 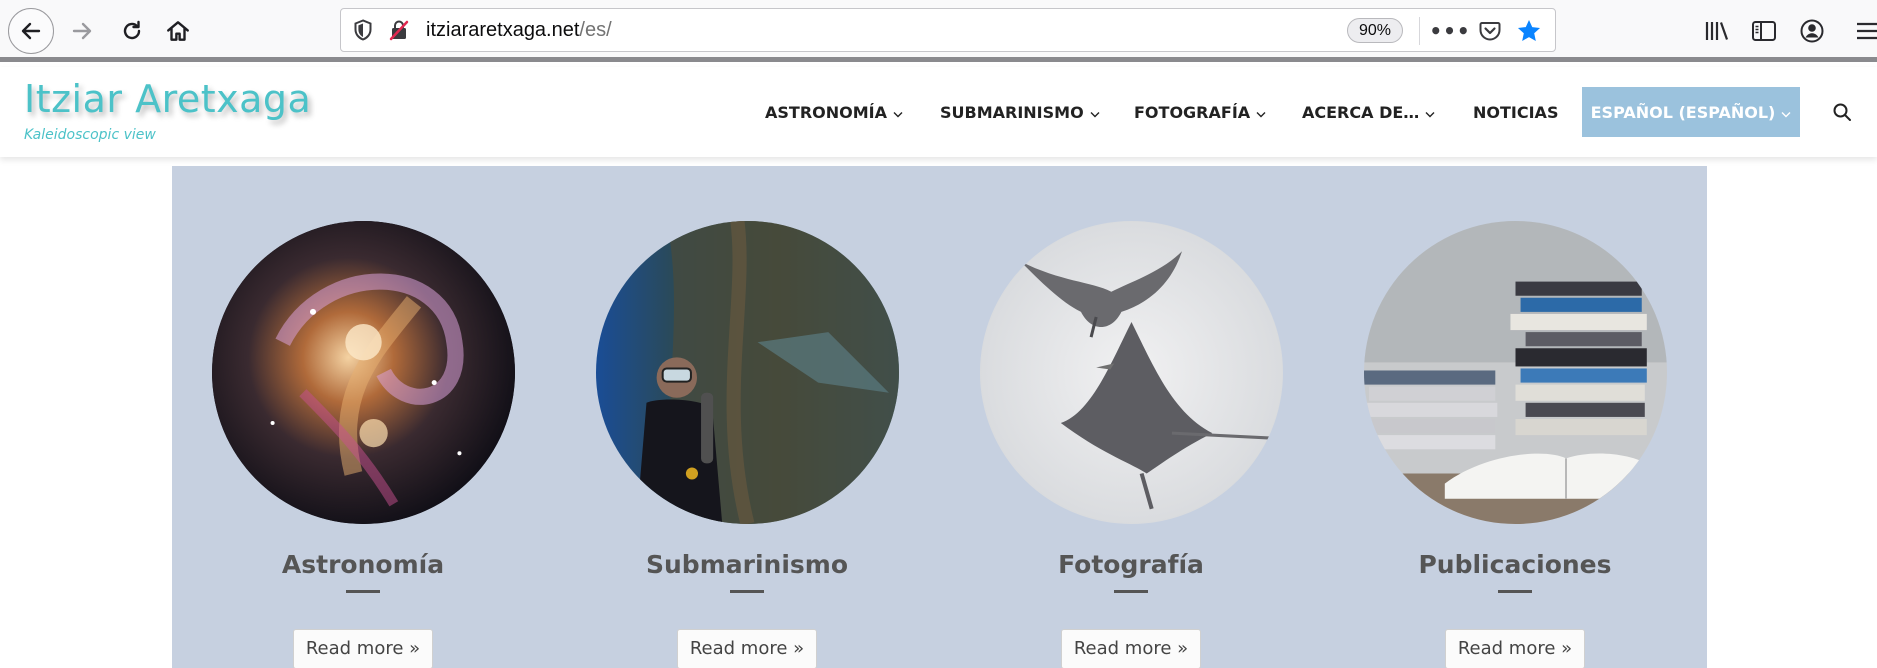 I want to click on card-title: Astronomía, so click(x=363, y=564).